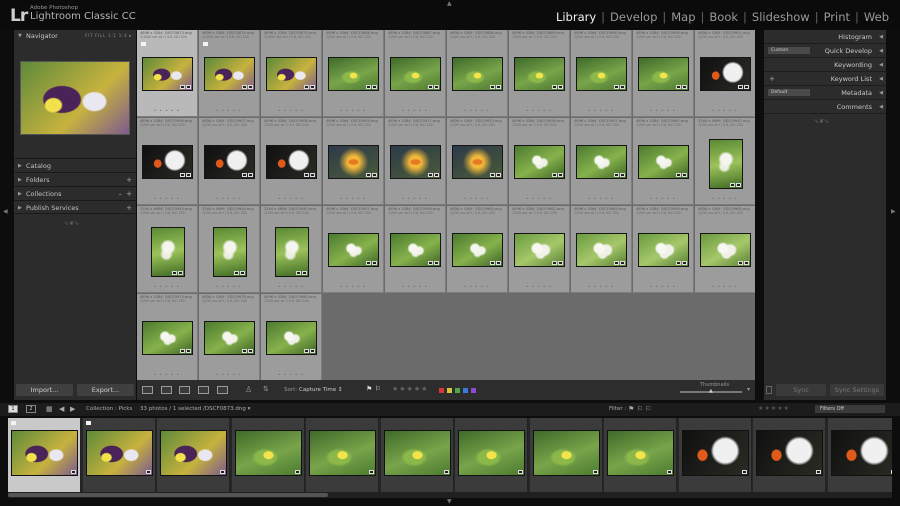 Image resolution: width=900 pixels, height=506 pixels. I want to click on metadata-preset-dropdown: Default, so click(789, 92).